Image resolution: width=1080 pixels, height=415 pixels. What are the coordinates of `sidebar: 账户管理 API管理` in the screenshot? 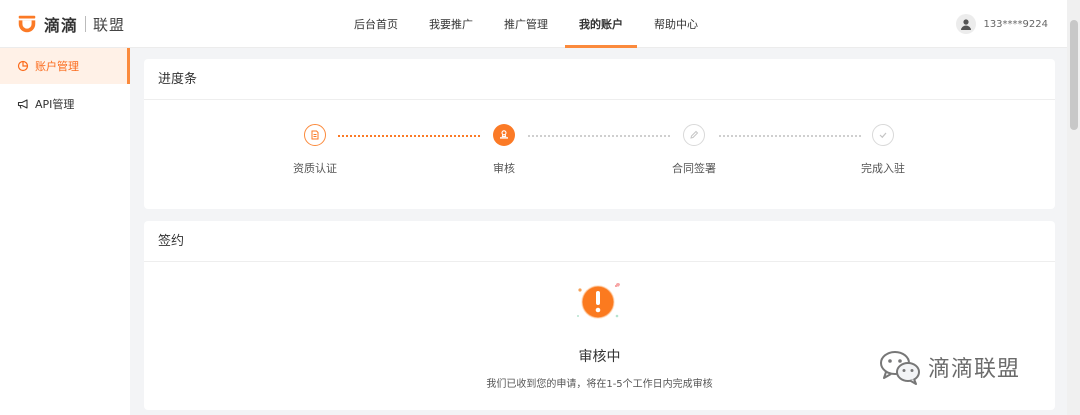 It's located at (65, 231).